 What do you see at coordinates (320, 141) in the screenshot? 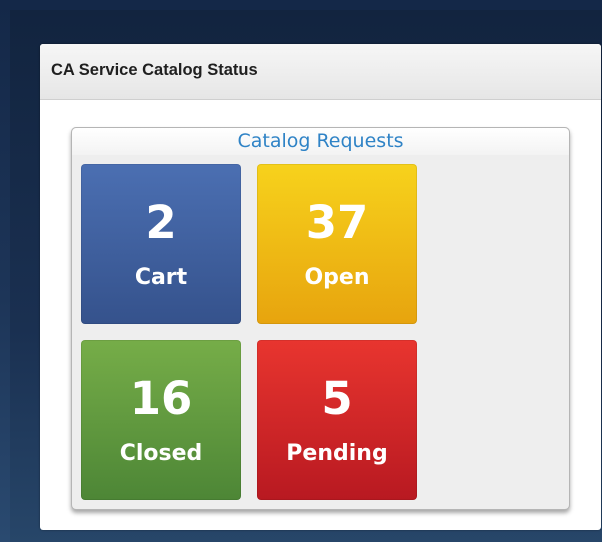
I see `catalog-requests-title: Catalog Requests` at bounding box center [320, 141].